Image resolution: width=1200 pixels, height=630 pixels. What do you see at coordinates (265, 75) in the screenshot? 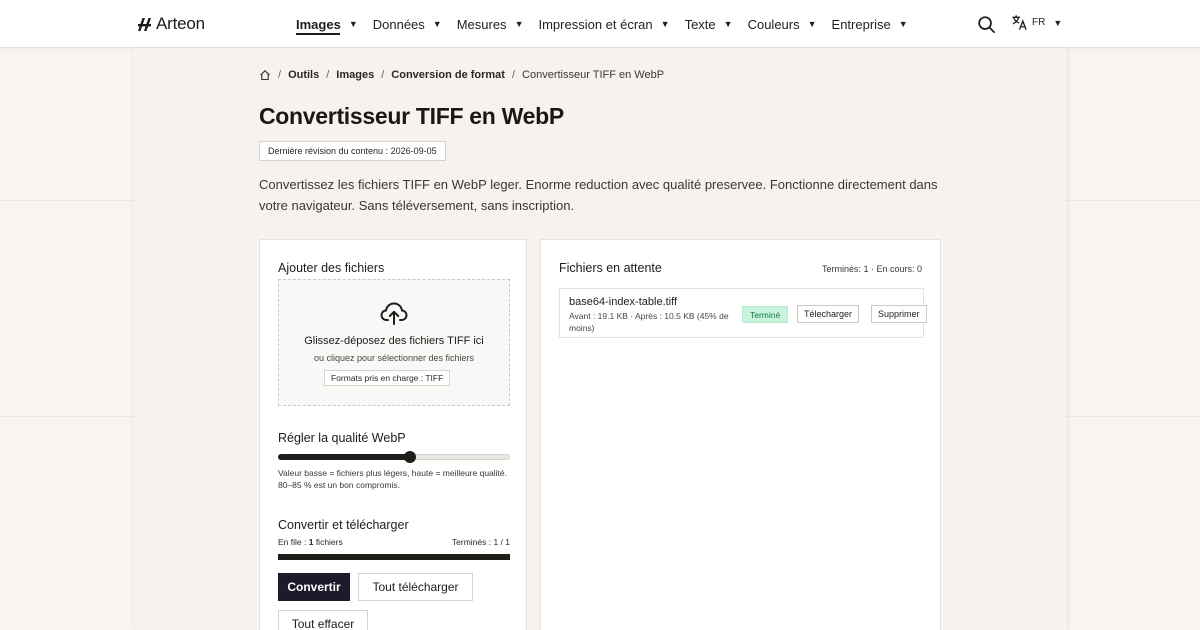
I see `home-icon` at bounding box center [265, 75].